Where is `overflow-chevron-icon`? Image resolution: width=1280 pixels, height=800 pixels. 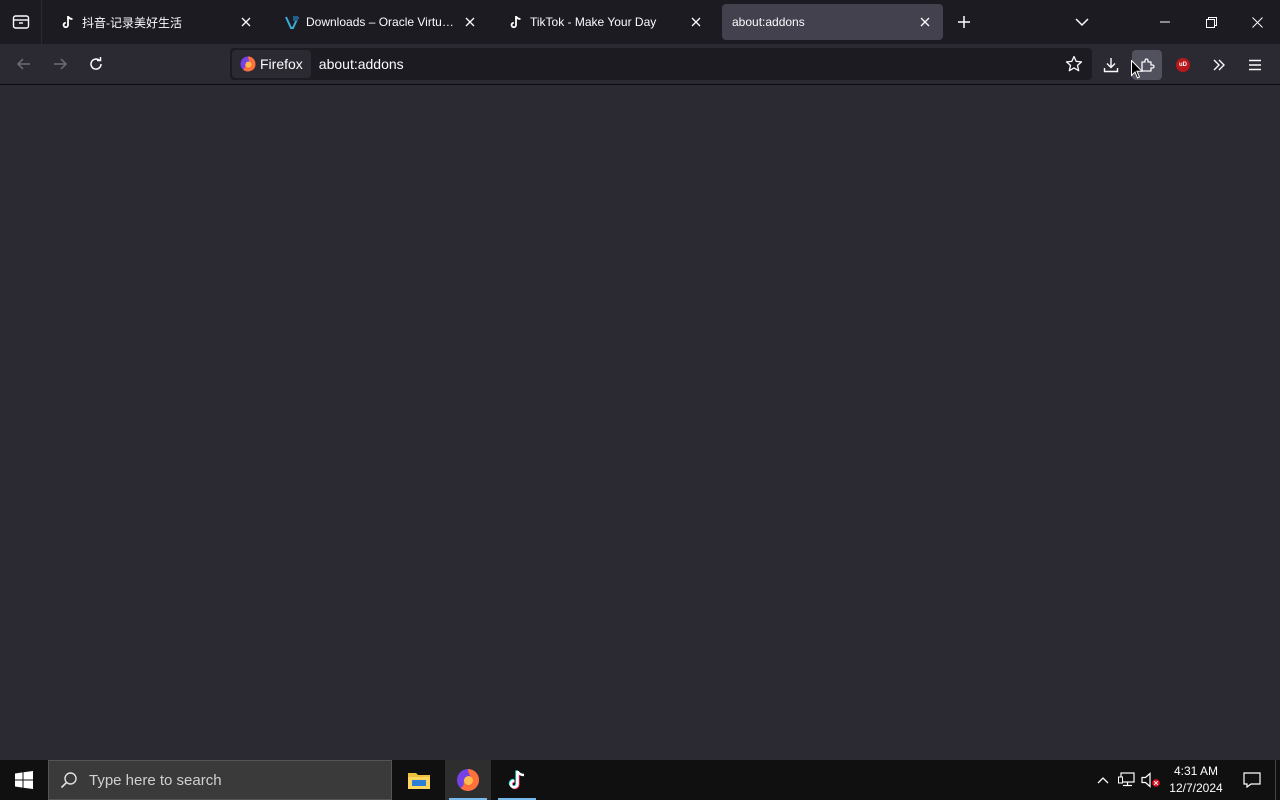 overflow-chevron-icon is located at coordinates (1219, 65).